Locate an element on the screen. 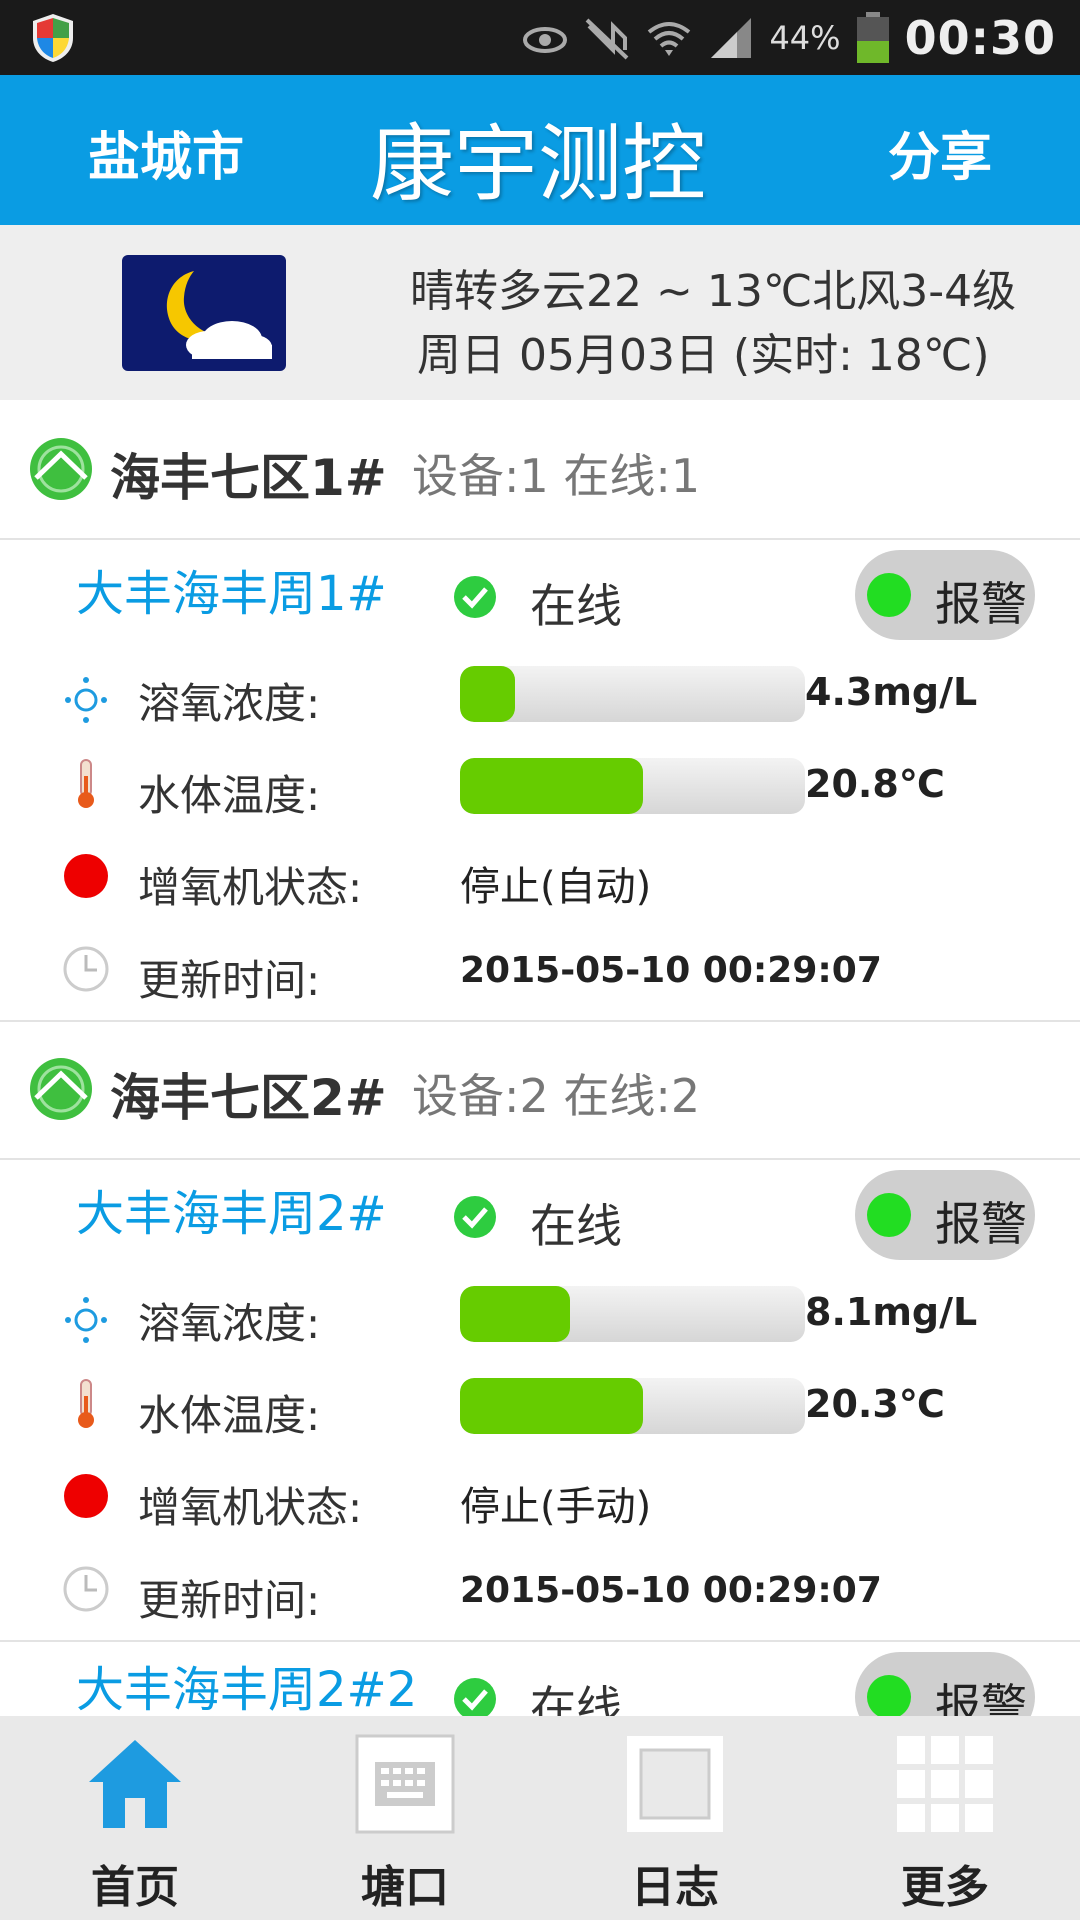 The image size is (1080, 1920). bottom-nav: 首页 塘口 日志 更多 is located at coordinates (540, 1818).